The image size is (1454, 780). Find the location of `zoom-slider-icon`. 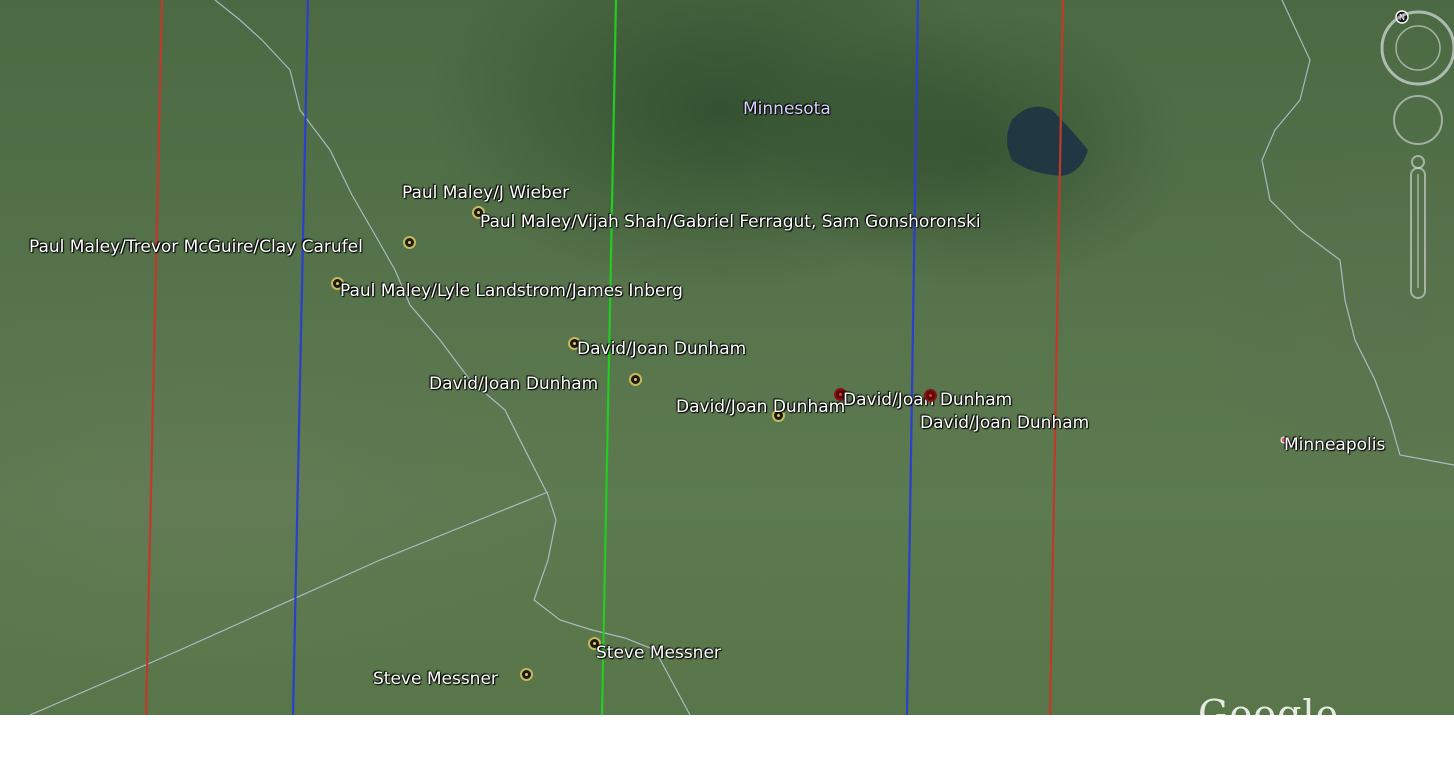

zoom-slider-icon is located at coordinates (1418, 227).